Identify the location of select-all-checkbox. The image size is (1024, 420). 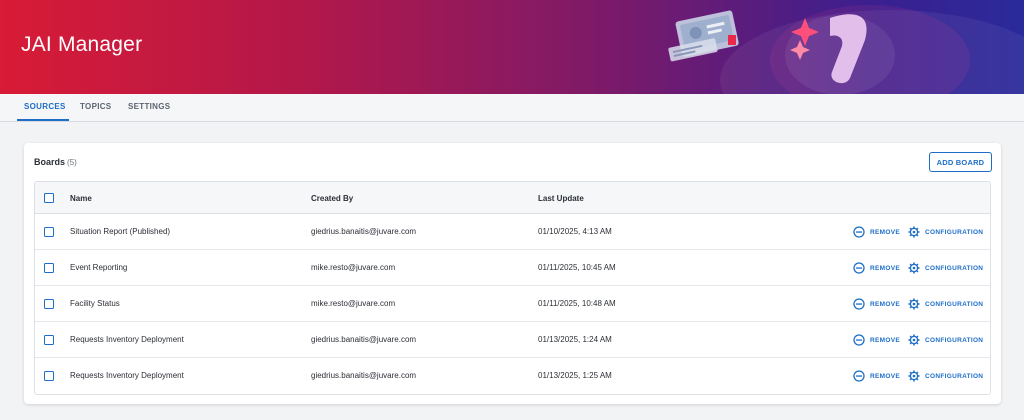
(49, 198).